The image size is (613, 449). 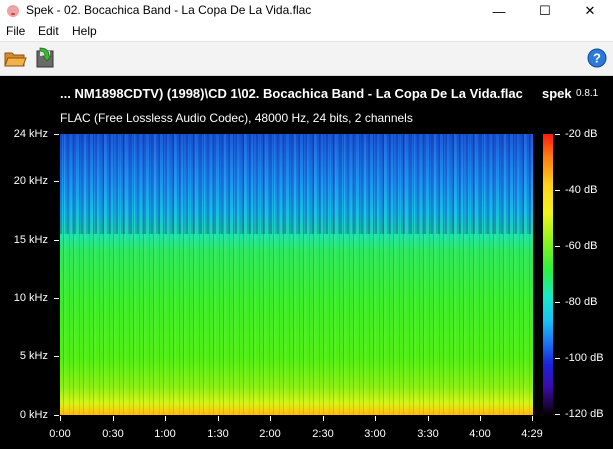 I want to click on freq-label-0k: 0 kHz, so click(x=33, y=415).